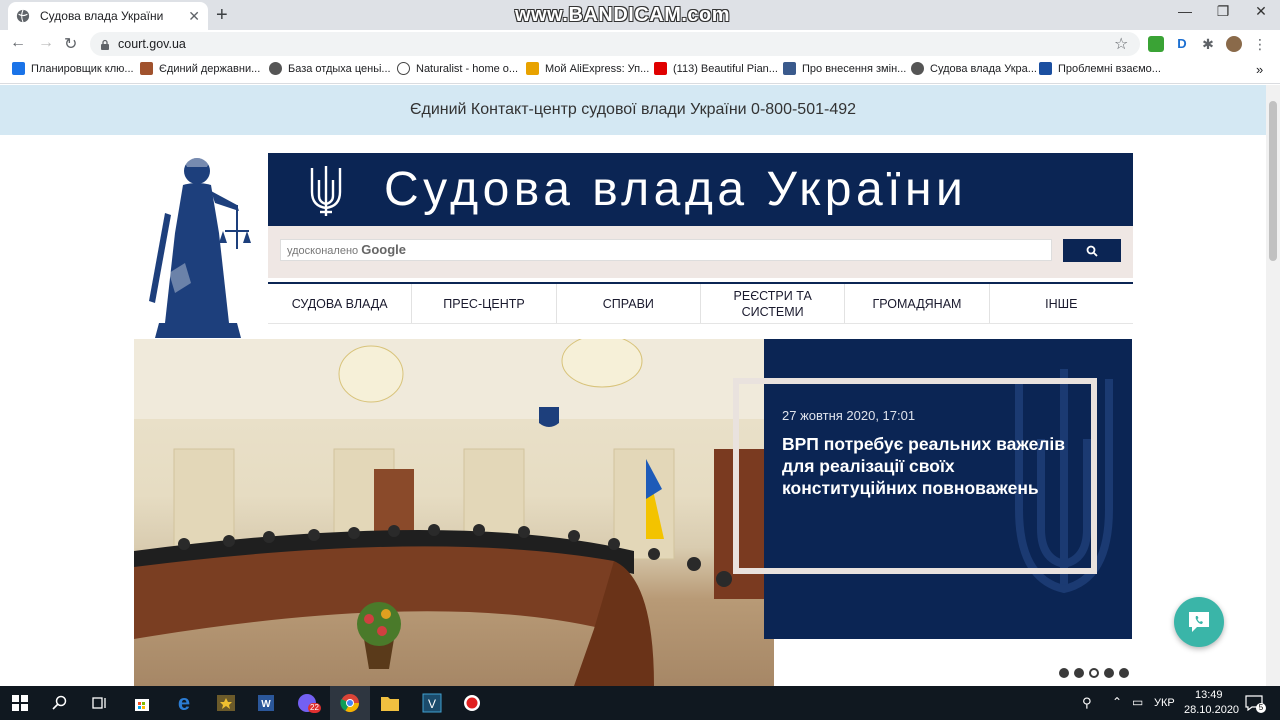  What do you see at coordinates (1164, 703) in the screenshot?
I see `language-indicator: УКР` at bounding box center [1164, 703].